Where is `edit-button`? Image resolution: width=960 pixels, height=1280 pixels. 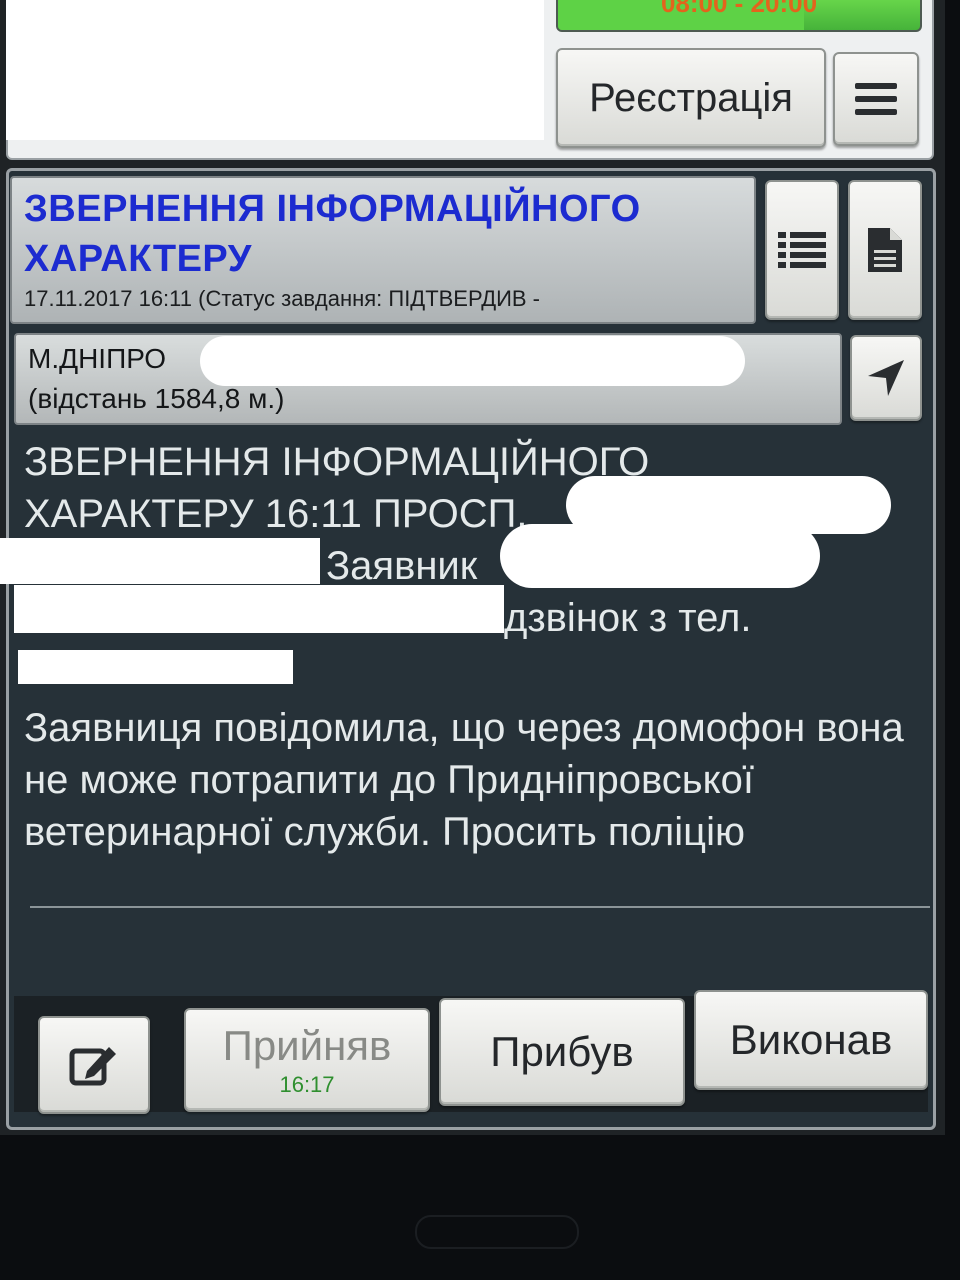
edit-button is located at coordinates (94, 1065).